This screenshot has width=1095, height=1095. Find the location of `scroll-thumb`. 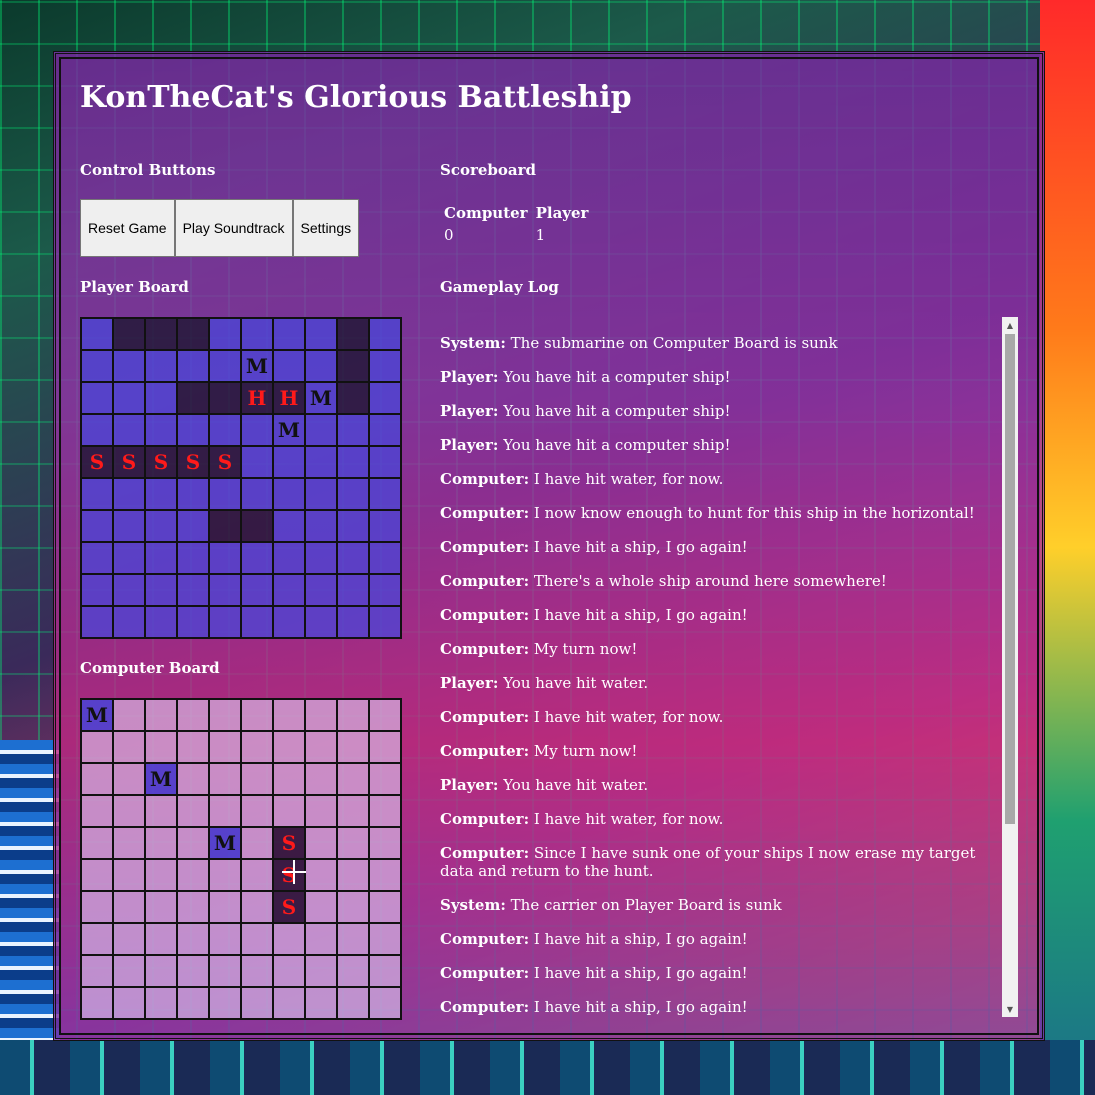

scroll-thumb is located at coordinates (1010, 579).